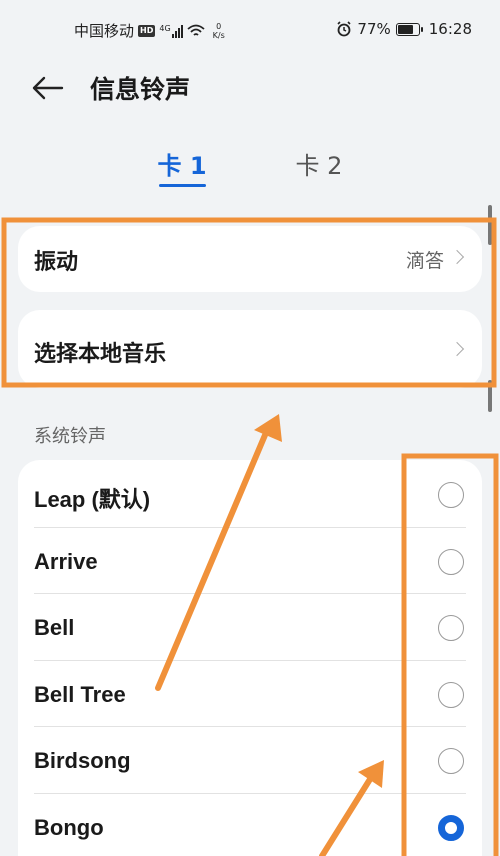 The image size is (500, 856). I want to click on alarm-icon, so click(344, 29).